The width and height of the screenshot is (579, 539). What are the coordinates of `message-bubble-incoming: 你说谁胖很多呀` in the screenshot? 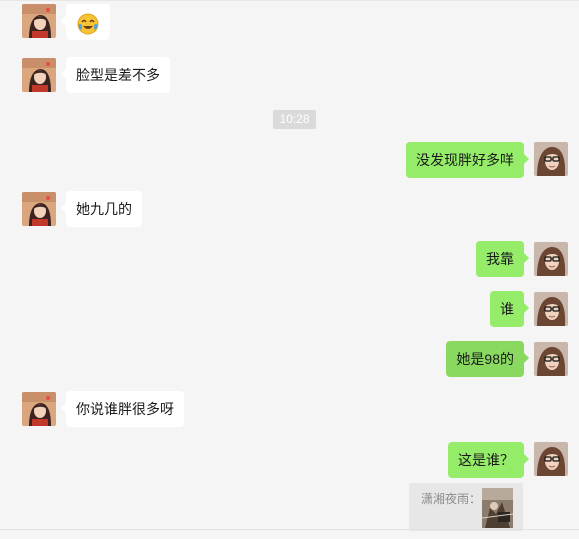 It's located at (122, 409).